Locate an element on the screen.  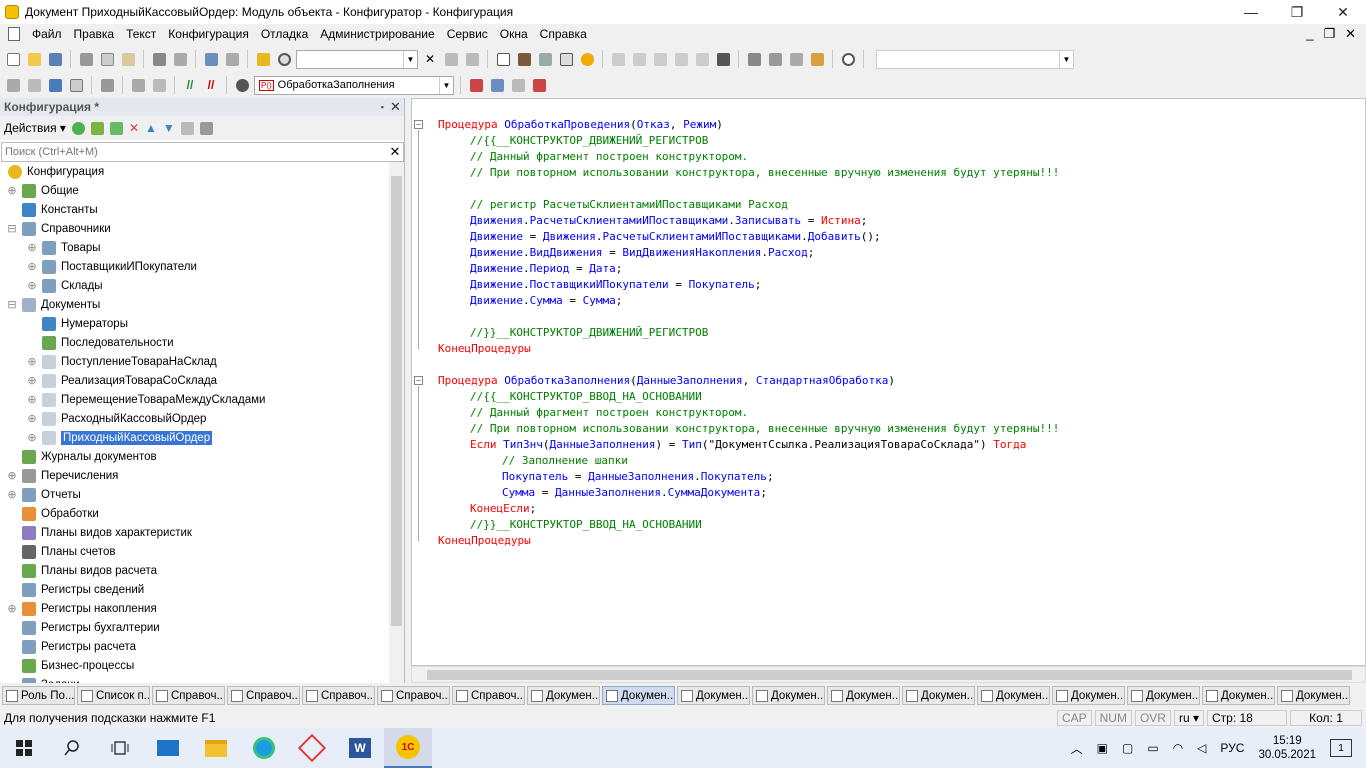
menu-help: Справка is located at coordinates (563, 34).